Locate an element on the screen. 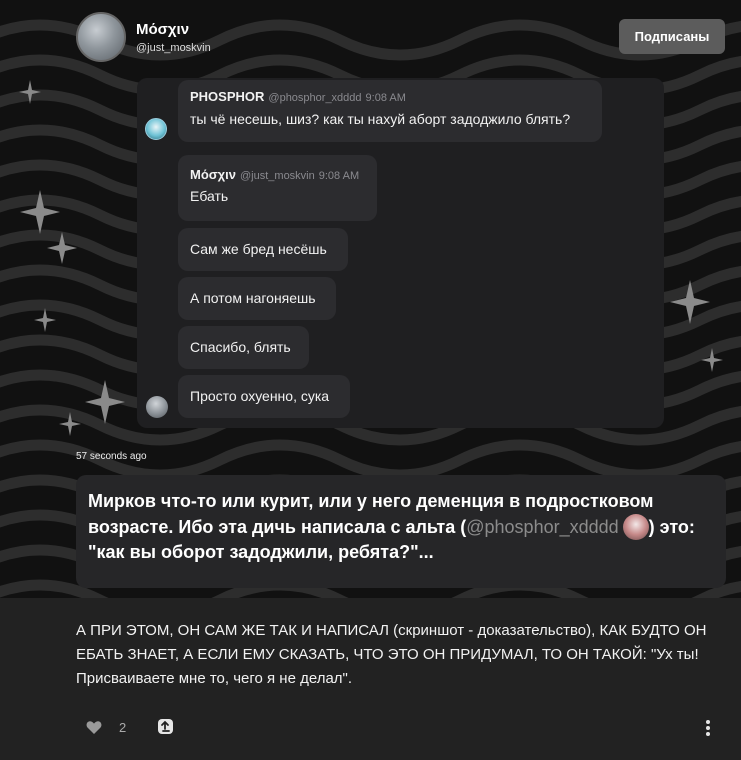 This screenshot has width=741, height=760. message-text: Сам же бред несёшь is located at coordinates (258, 249).